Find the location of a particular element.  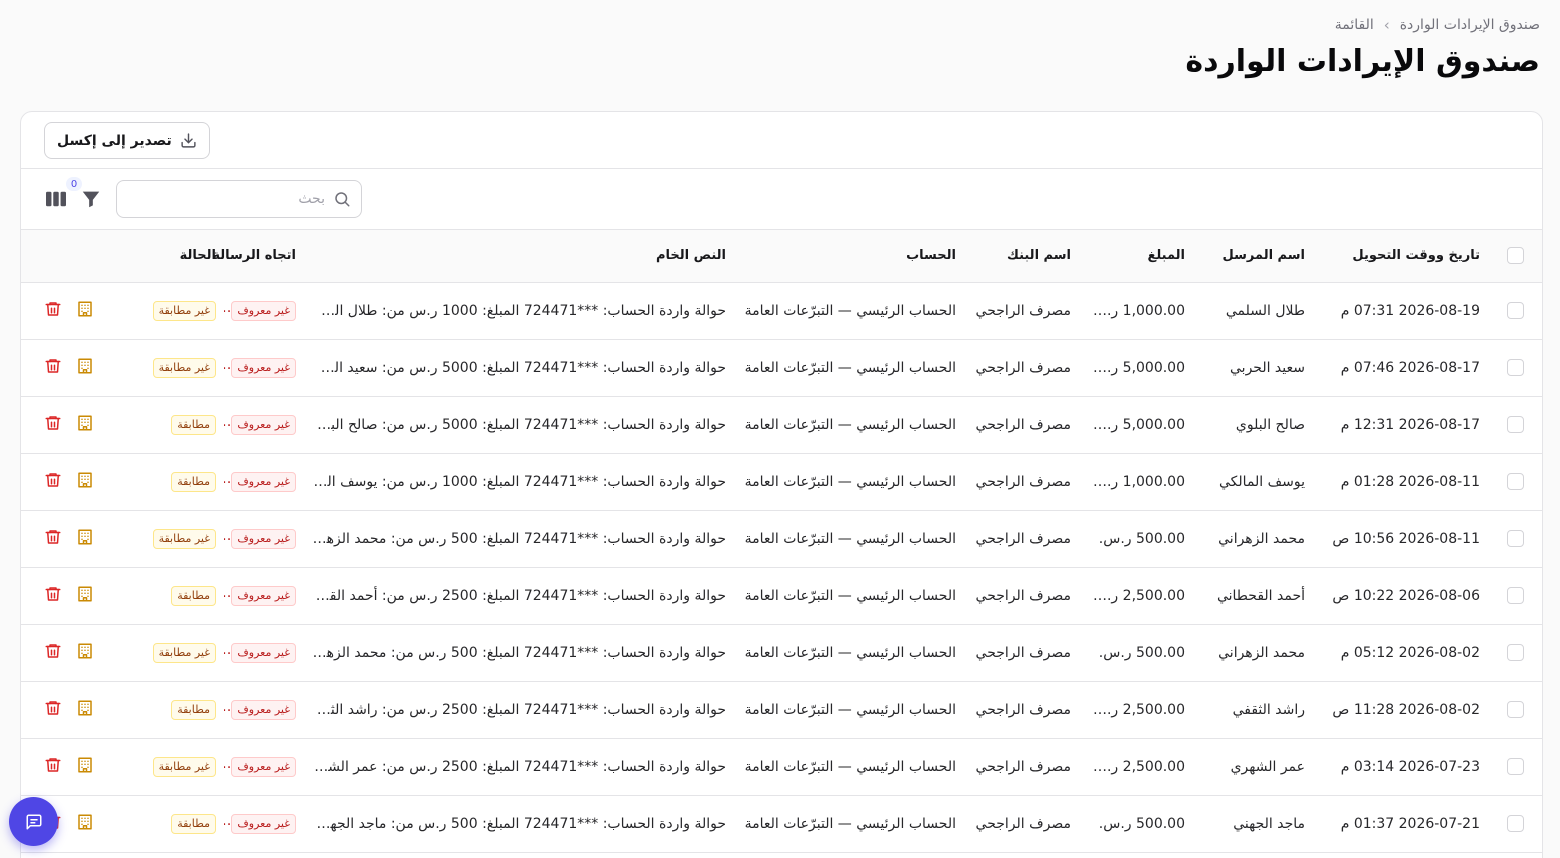

search-box is located at coordinates (239, 199).